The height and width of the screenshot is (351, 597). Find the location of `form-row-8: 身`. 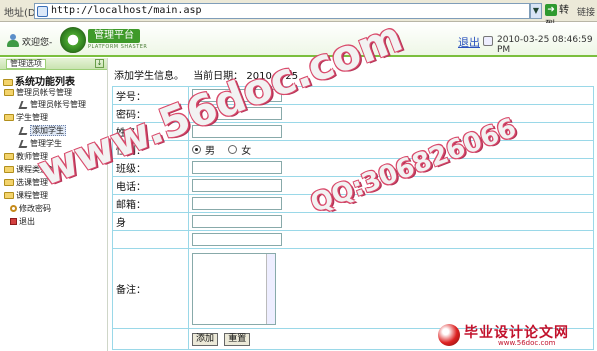

form-row-8: 身 is located at coordinates (353, 221).